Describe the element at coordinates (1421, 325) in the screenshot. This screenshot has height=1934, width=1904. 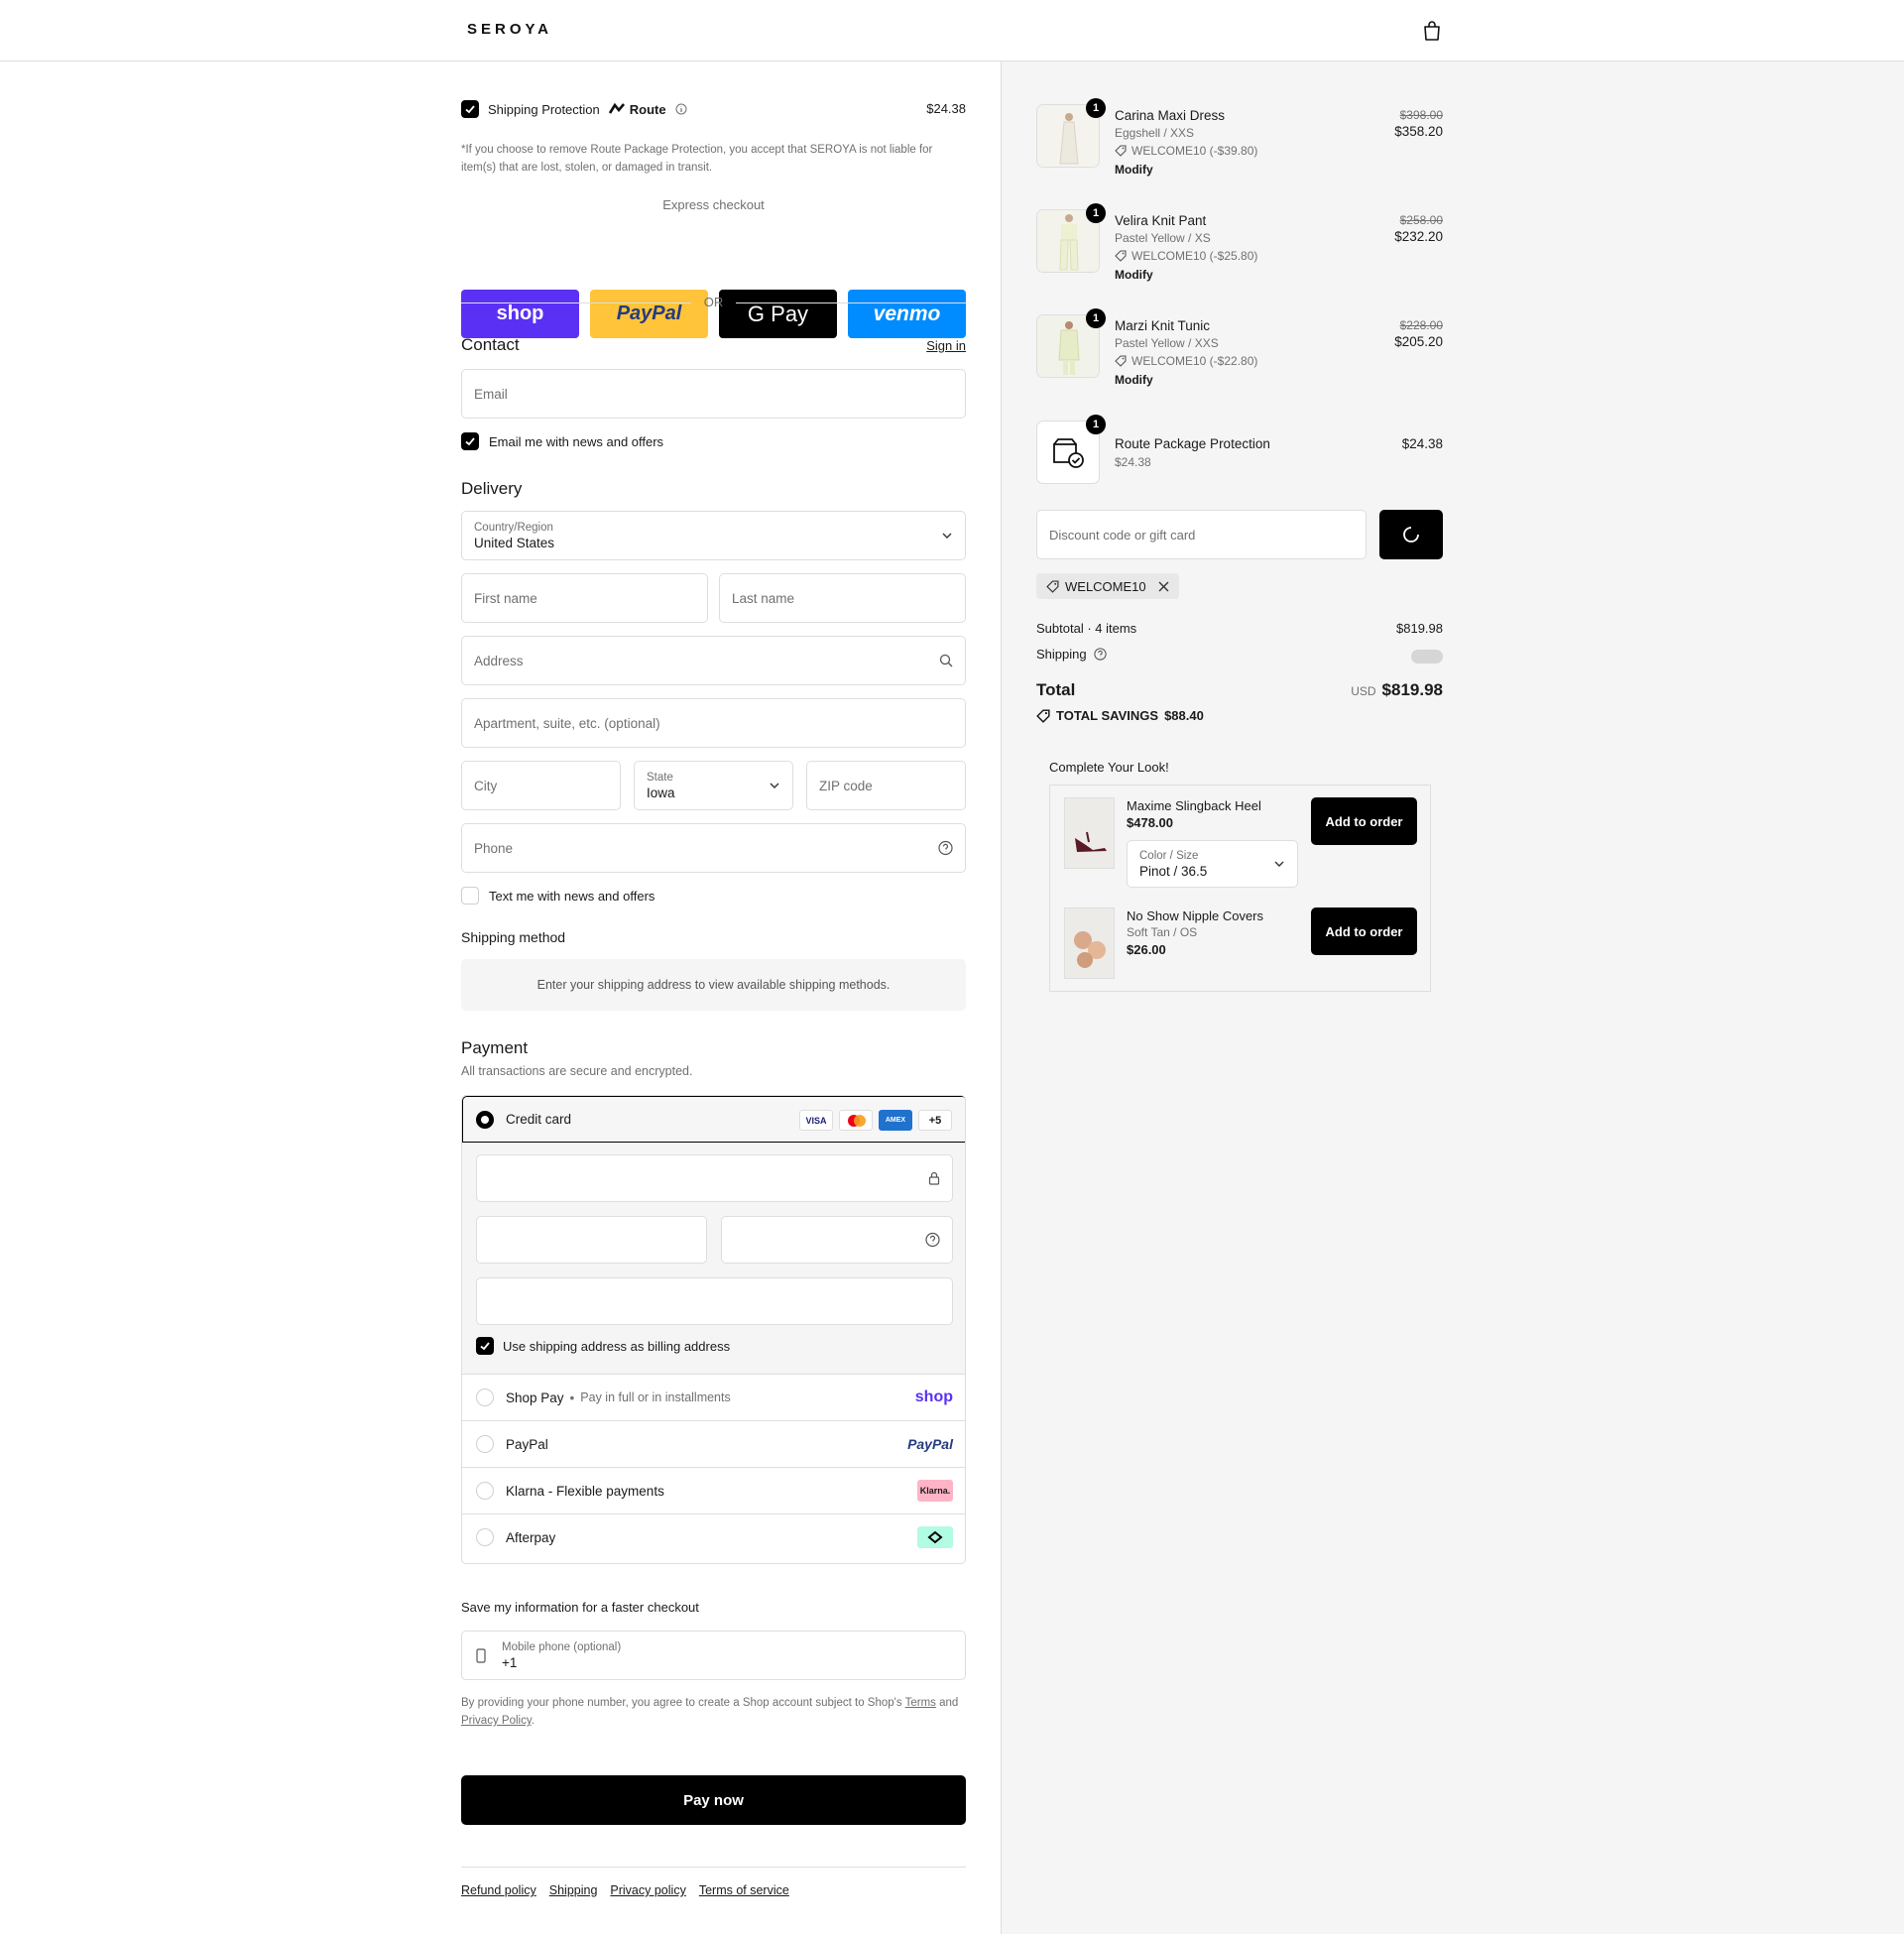
I see `item-original-price: $228.00` at that location.